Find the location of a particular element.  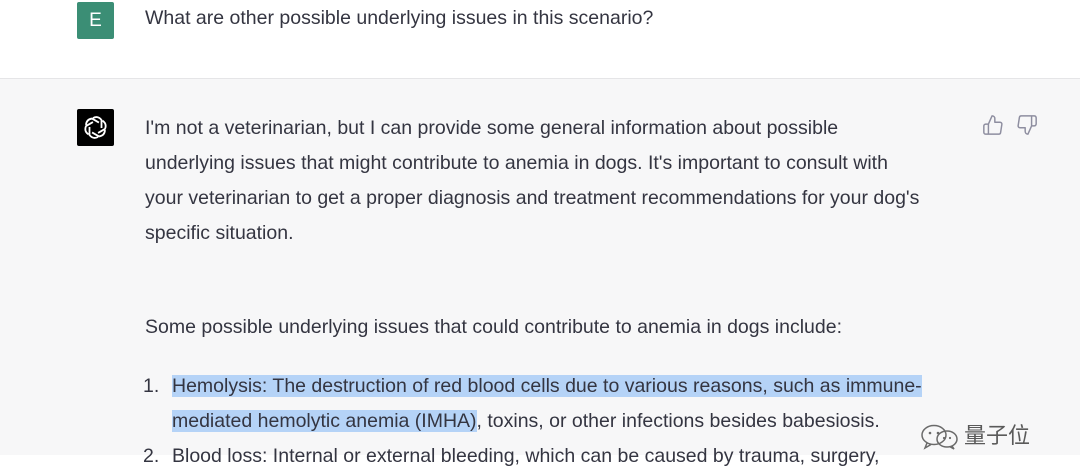

assistant-avatar is located at coordinates (95, 127).